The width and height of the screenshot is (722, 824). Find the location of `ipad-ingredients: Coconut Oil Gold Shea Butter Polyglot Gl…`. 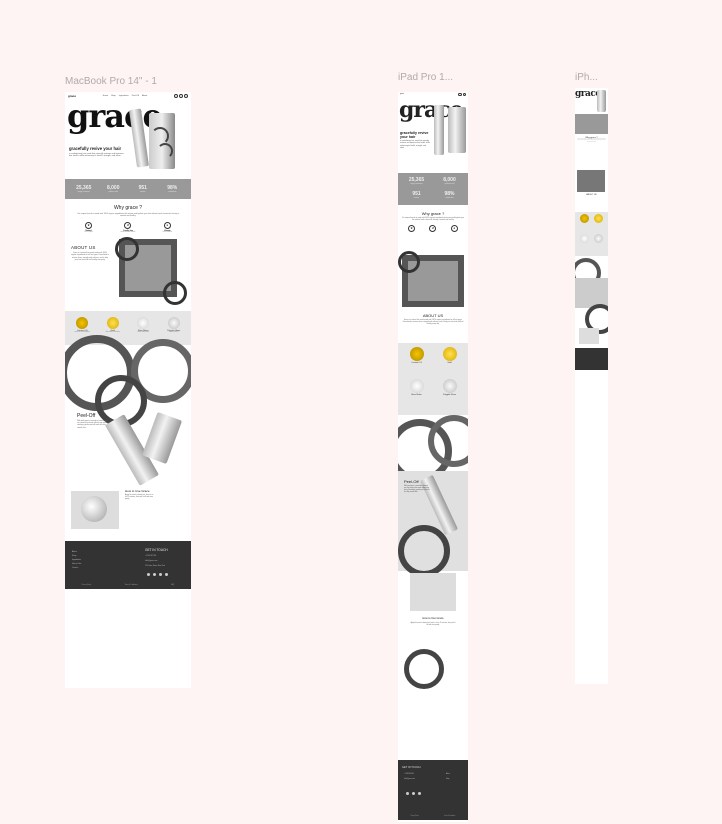

ipad-ingredients: Coconut Oil Gold Shea Butter Polyglot Gl… is located at coordinates (433, 379).